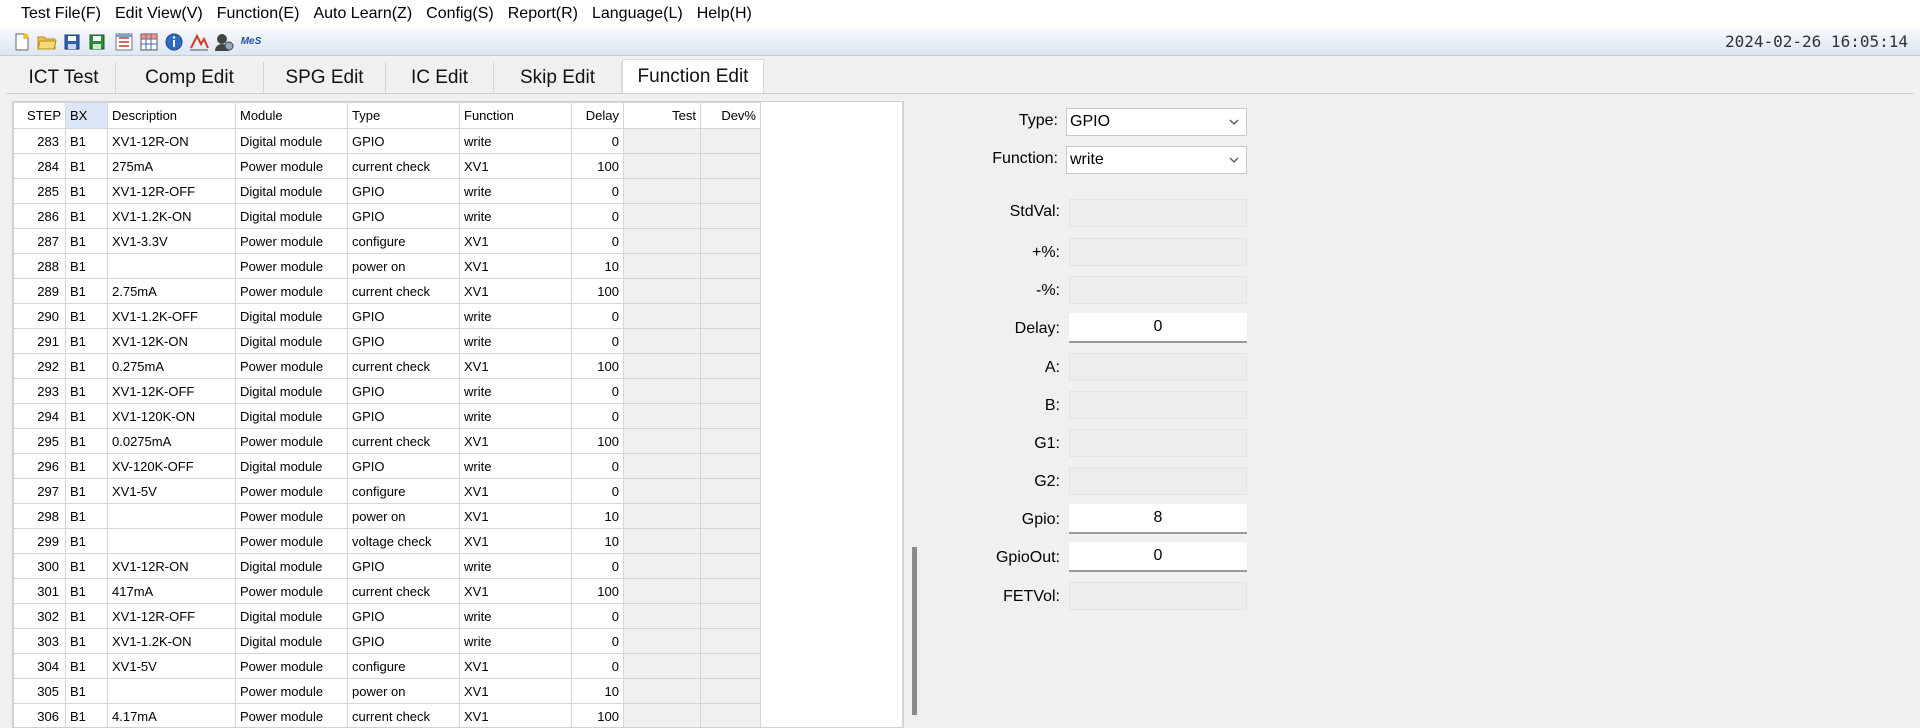  What do you see at coordinates (387, 141) in the screenshot?
I see `table-row: 283 B1 XV1-12R-ON Digital module GPIO write 0` at bounding box center [387, 141].